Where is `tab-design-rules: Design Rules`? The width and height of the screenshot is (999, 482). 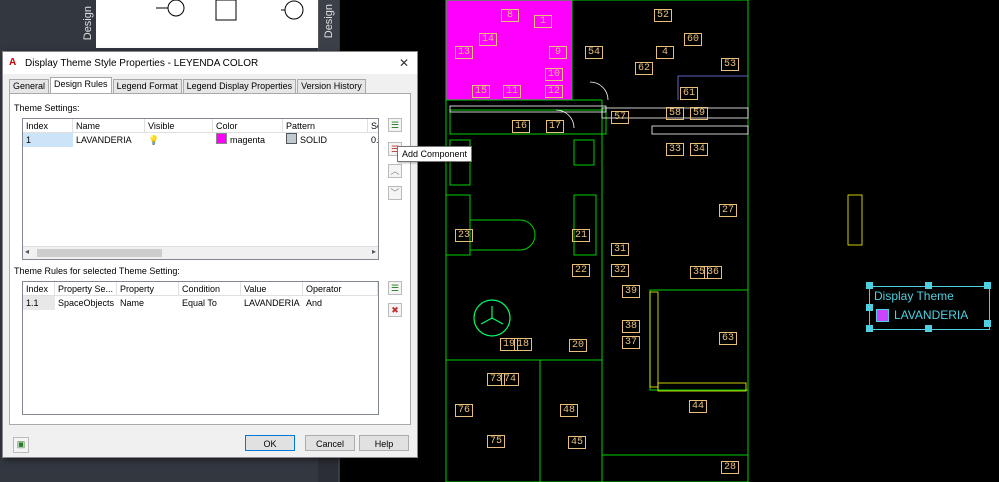
tab-design-rules: Design Rules is located at coordinates (81, 85).